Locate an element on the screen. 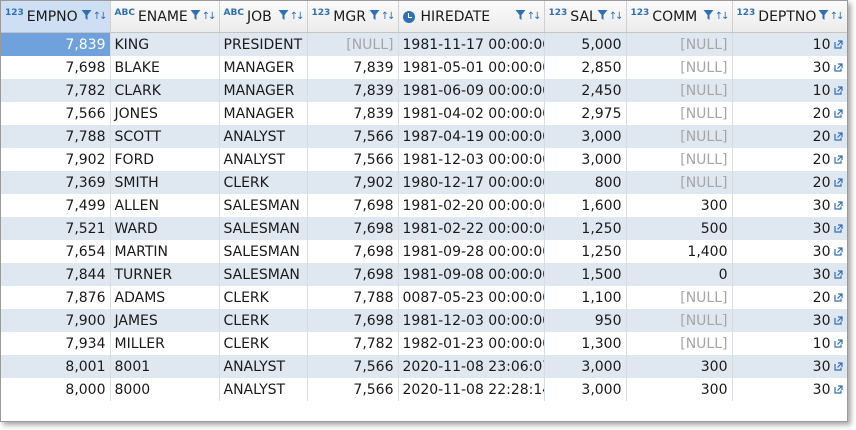 This screenshot has width=856, height=430. cell-sal: 950 is located at coordinates (585, 320).